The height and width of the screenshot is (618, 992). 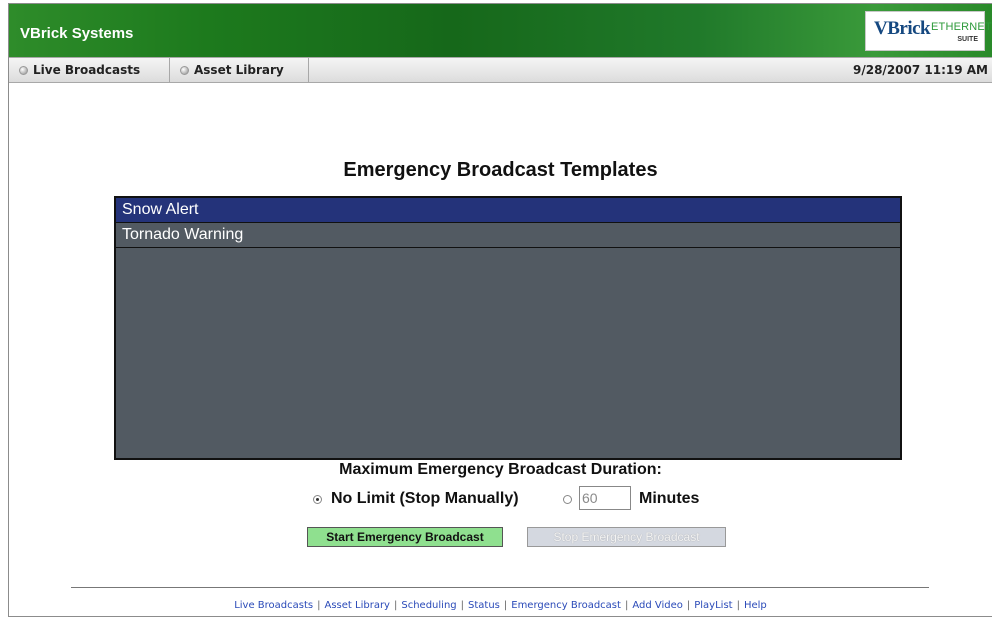 What do you see at coordinates (605, 498) in the screenshot?
I see `minutes-input` at bounding box center [605, 498].